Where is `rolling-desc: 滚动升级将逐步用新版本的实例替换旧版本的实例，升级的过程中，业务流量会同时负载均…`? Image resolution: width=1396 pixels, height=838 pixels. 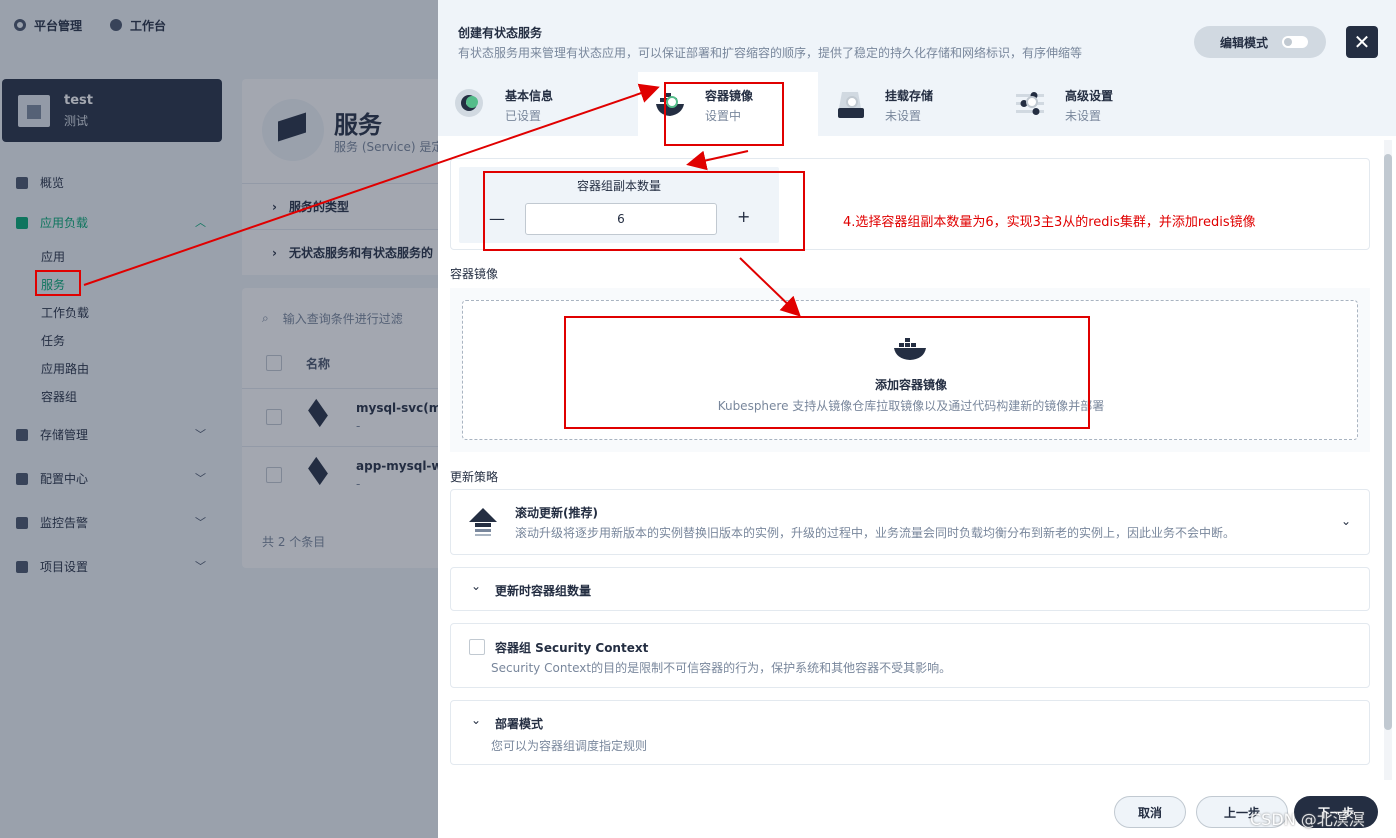 rolling-desc: 滚动升级将逐步用新版本的实例替换旧版本的实例，升级的过程中，业务流量会同时负载均… is located at coordinates (875, 533).